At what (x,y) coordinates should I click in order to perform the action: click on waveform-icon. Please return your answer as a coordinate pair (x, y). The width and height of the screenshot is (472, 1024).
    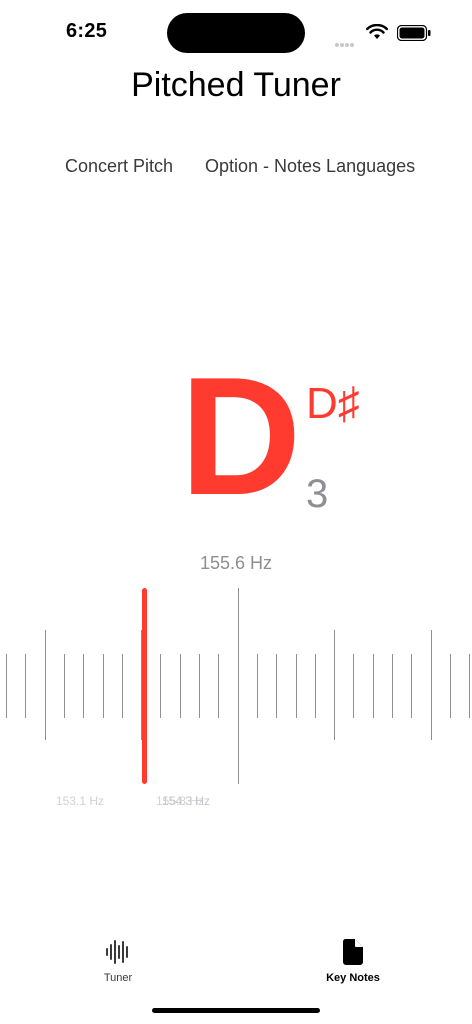
    Looking at the image, I should click on (117, 952).